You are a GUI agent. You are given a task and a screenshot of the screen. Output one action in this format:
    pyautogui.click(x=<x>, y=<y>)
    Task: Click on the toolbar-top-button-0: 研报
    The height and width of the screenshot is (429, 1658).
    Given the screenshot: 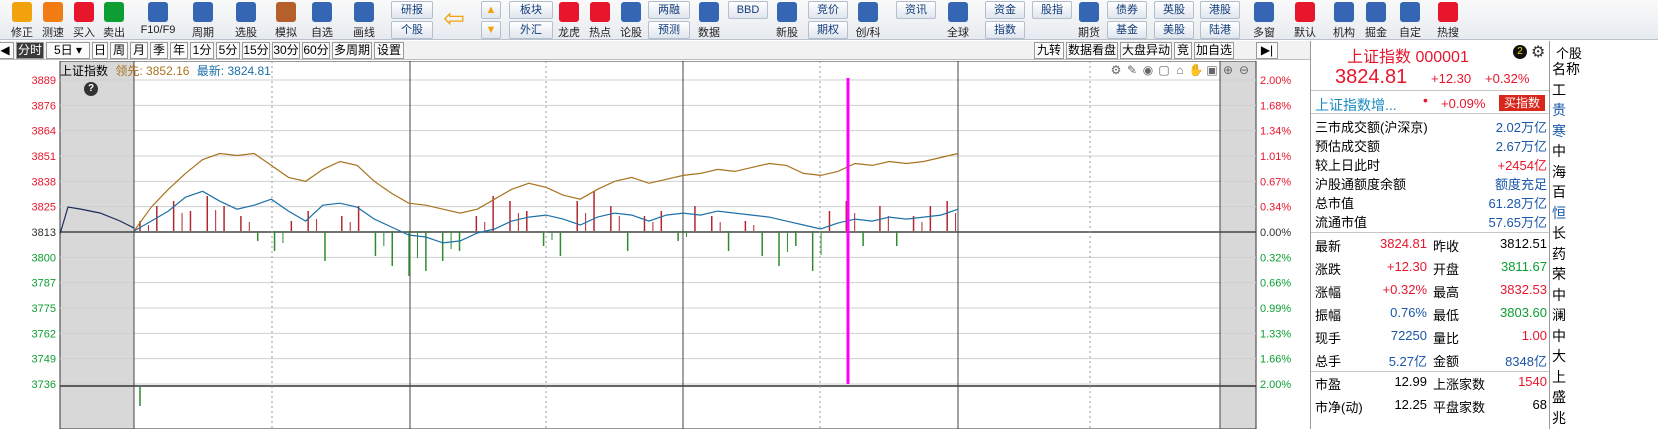 What is the action you would take?
    pyautogui.click(x=412, y=10)
    